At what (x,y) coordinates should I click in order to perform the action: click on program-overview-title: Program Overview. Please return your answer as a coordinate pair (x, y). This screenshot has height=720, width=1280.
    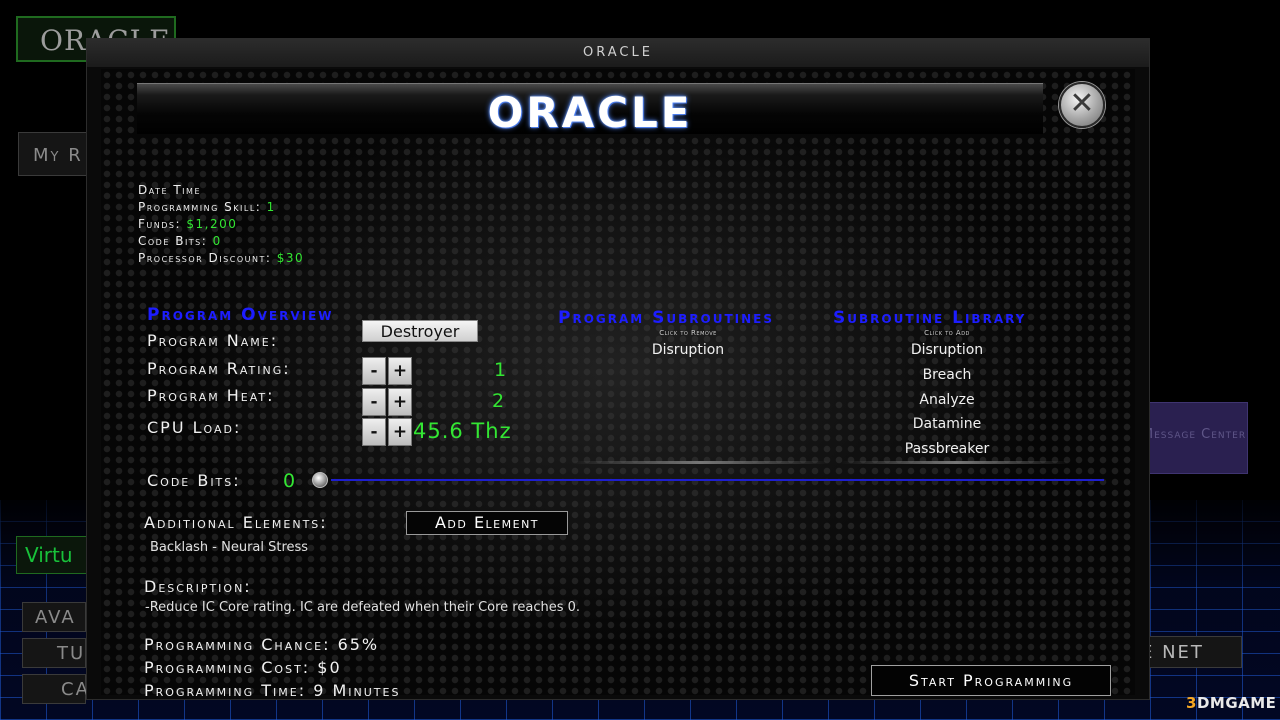
    Looking at the image, I should click on (240, 315).